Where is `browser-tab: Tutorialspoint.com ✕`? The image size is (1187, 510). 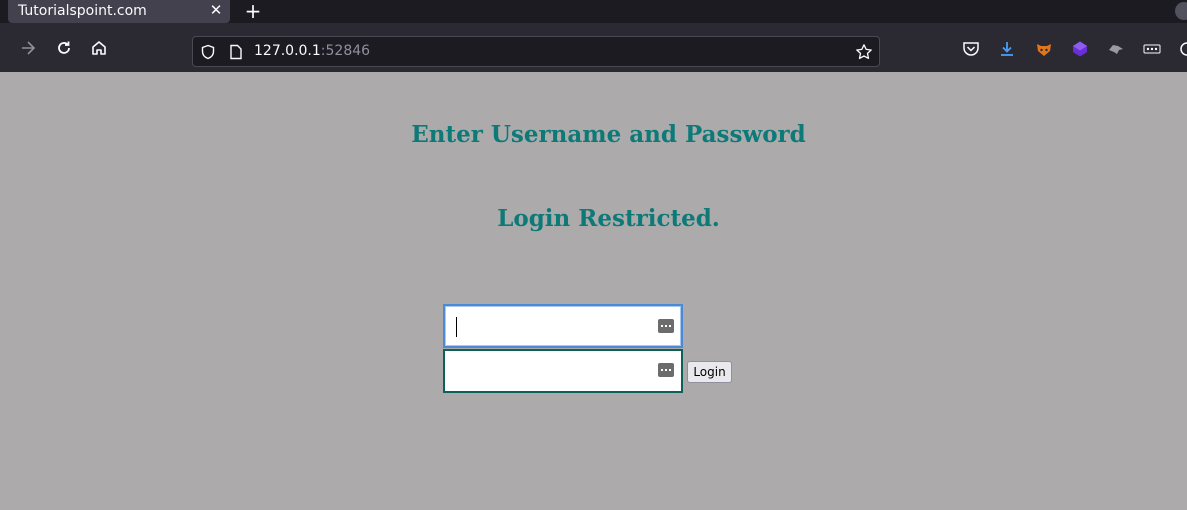 browser-tab: Tutorialspoint.com ✕ is located at coordinates (119, 11).